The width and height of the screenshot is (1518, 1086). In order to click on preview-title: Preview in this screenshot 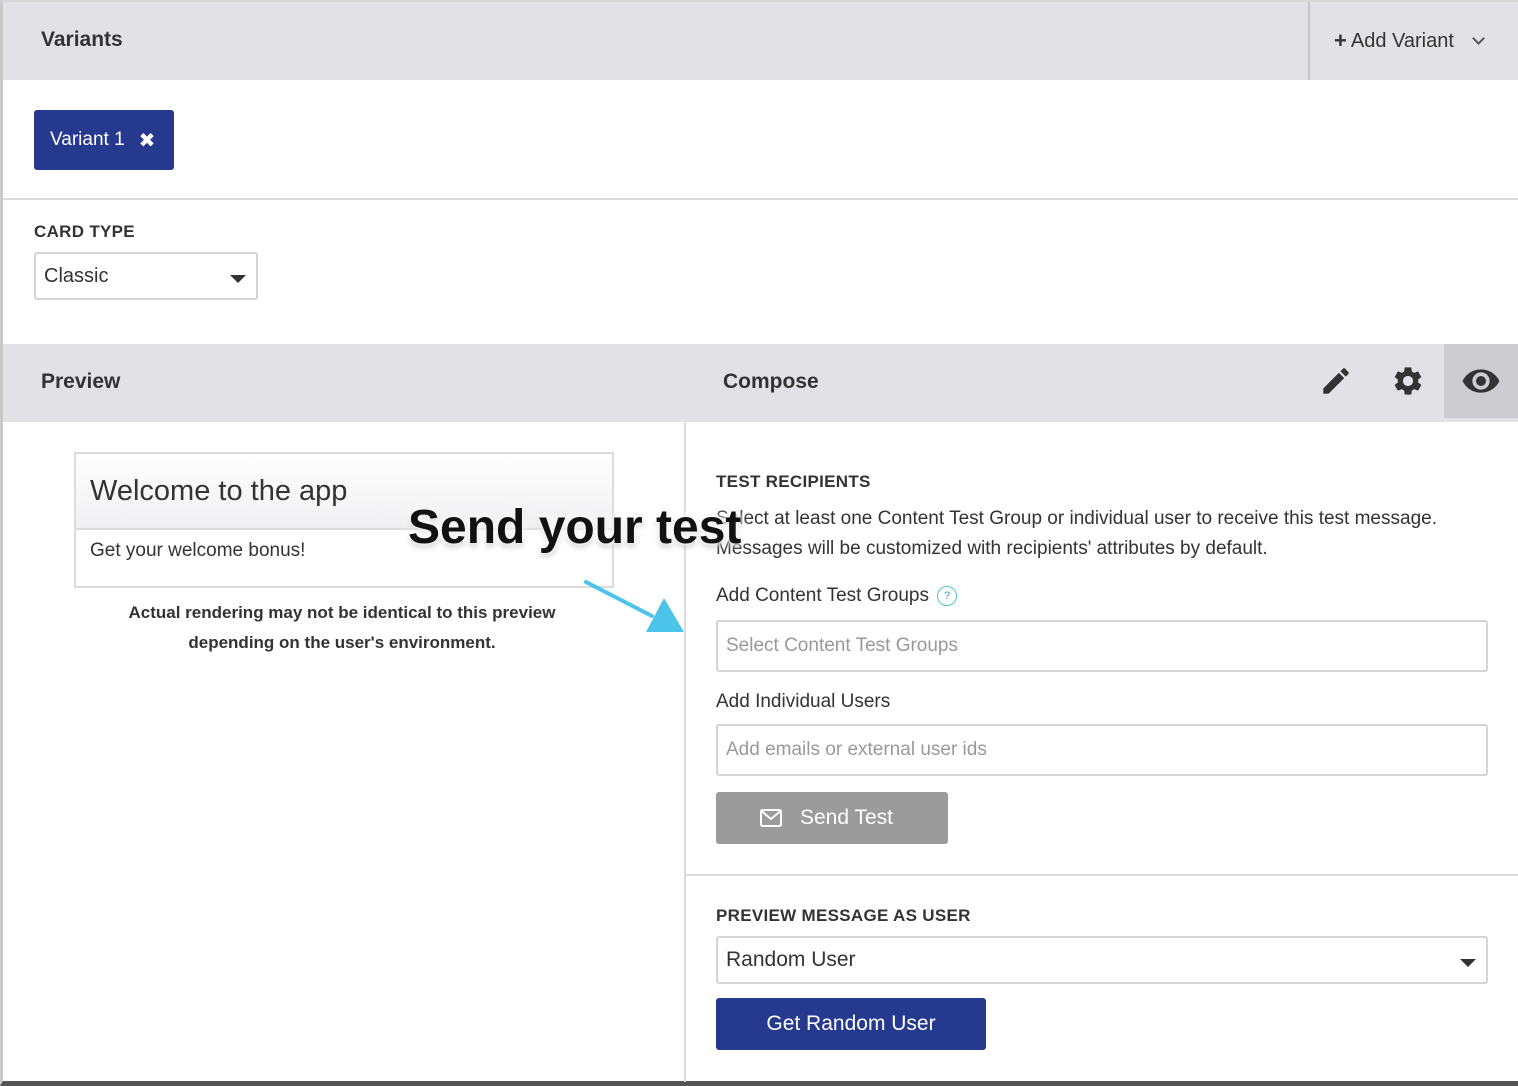, I will do `click(81, 381)`.